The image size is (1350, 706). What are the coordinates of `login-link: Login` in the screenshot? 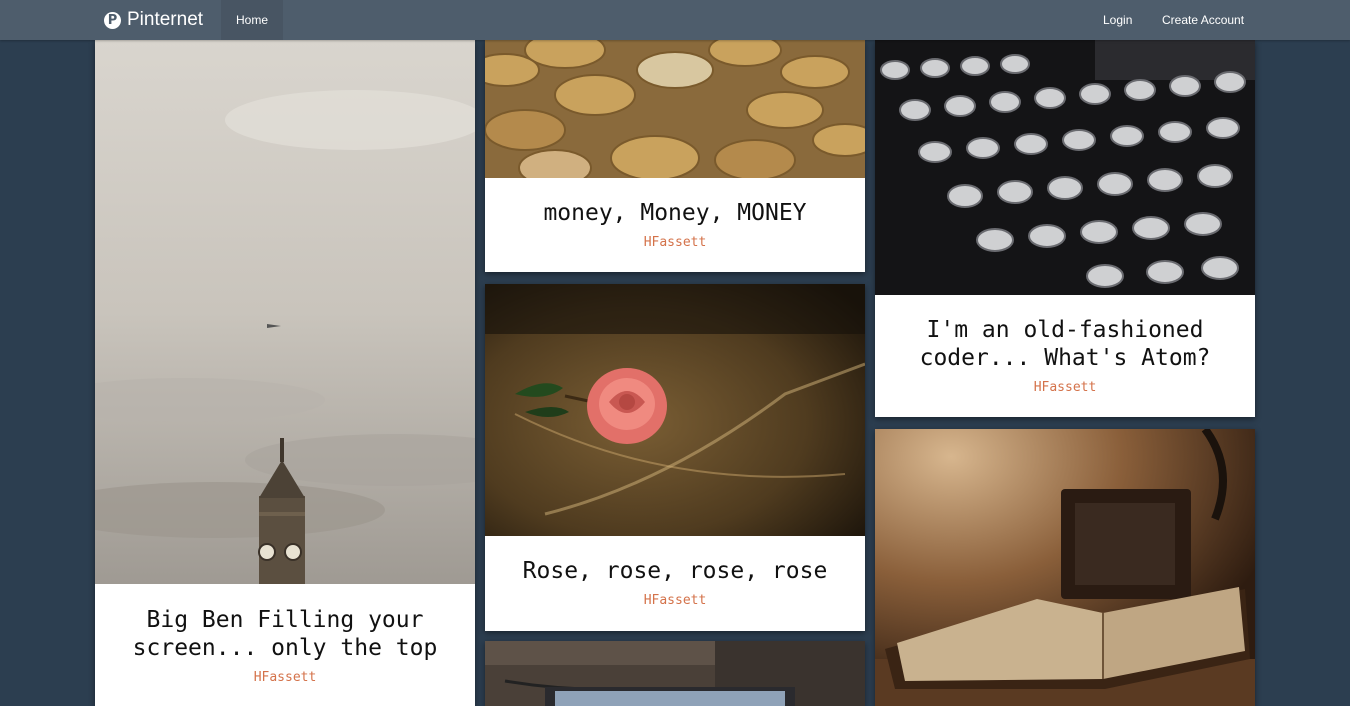 It's located at (1117, 20).